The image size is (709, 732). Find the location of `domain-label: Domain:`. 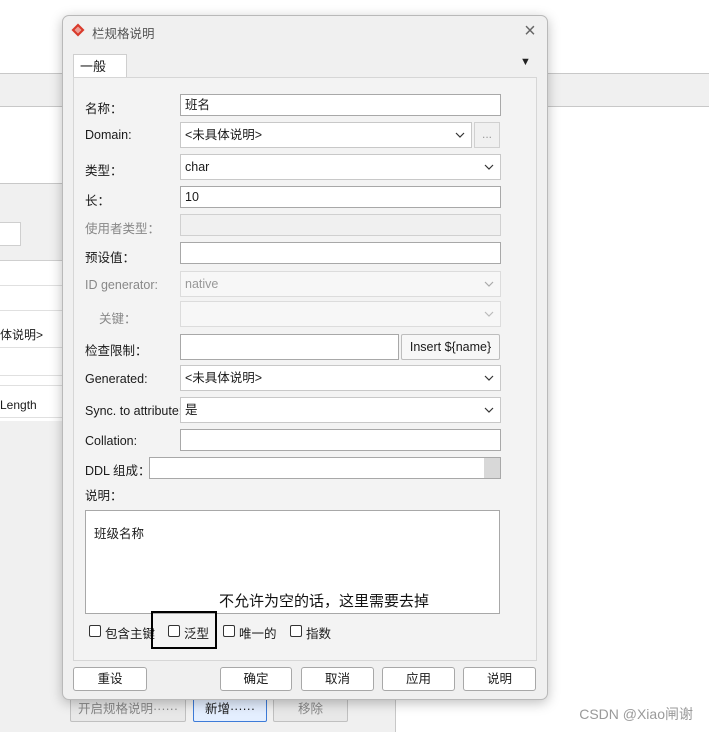

domain-label: Domain: is located at coordinates (108, 135).